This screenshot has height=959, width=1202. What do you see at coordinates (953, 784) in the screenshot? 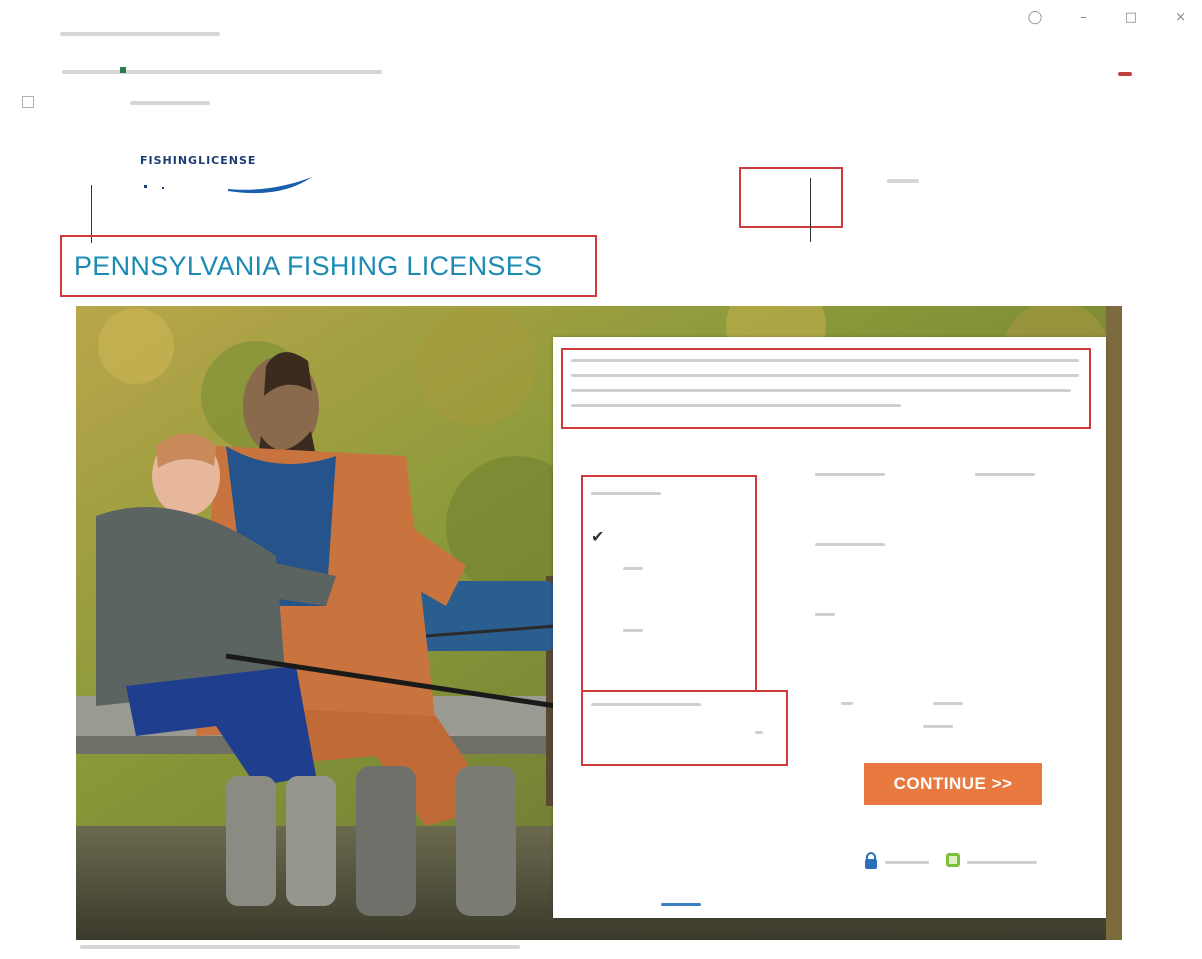
I see `continue-button: CONTINUE >>` at bounding box center [953, 784].